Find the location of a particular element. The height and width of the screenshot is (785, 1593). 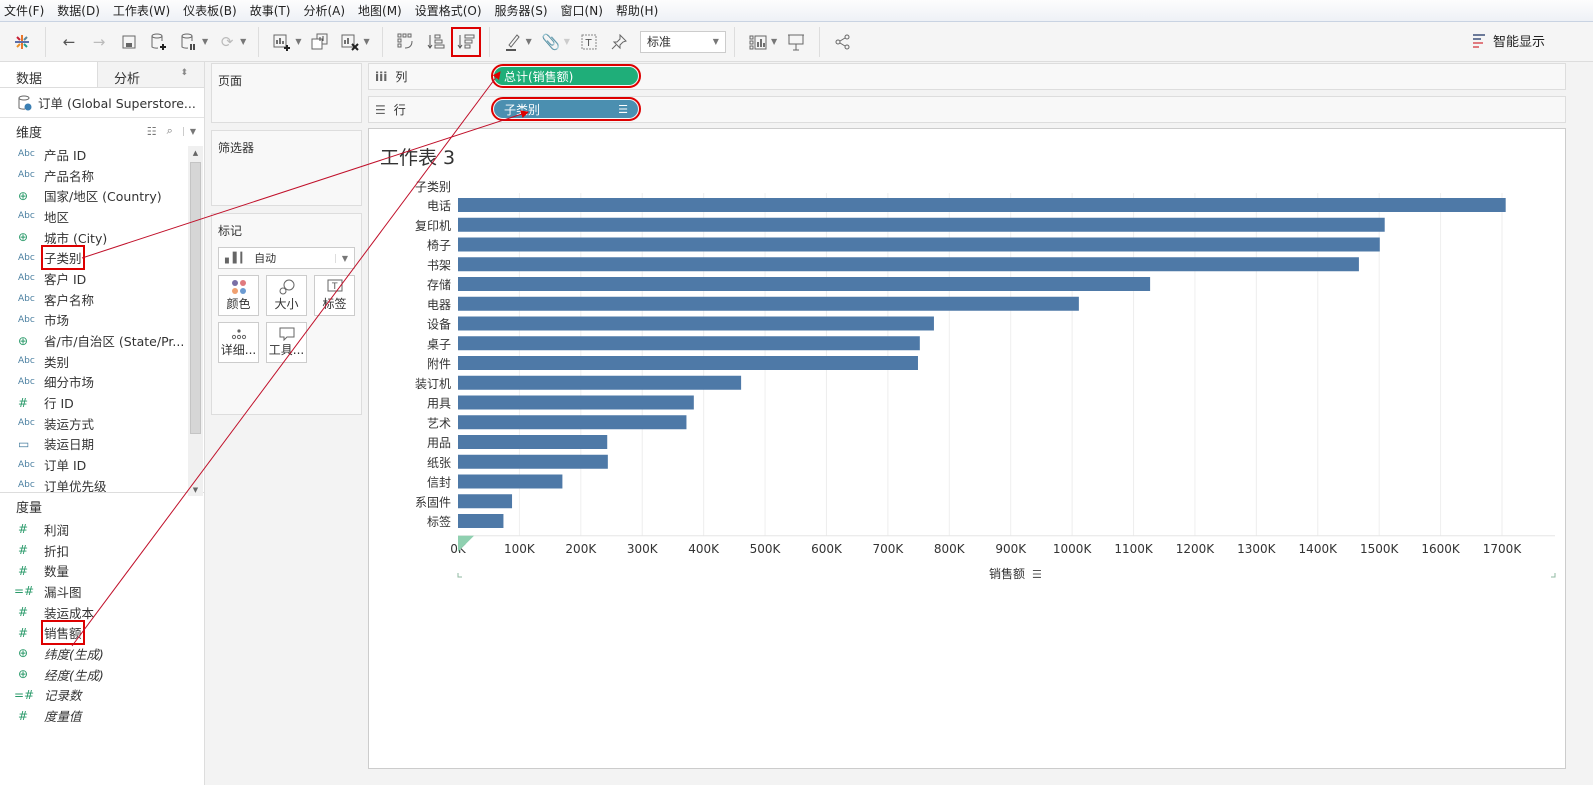

field-item: ⊕ 城市 (City) is located at coordinates (102, 237).